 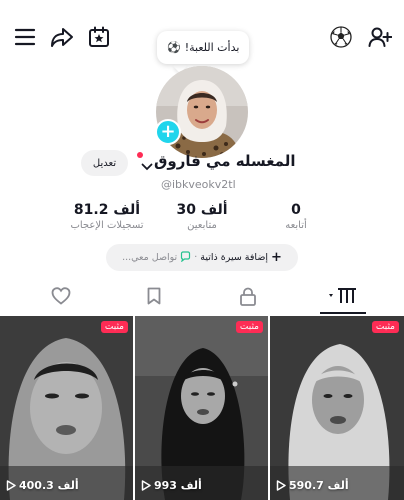 I want to click on add-avatar-button: +, so click(x=168, y=132).